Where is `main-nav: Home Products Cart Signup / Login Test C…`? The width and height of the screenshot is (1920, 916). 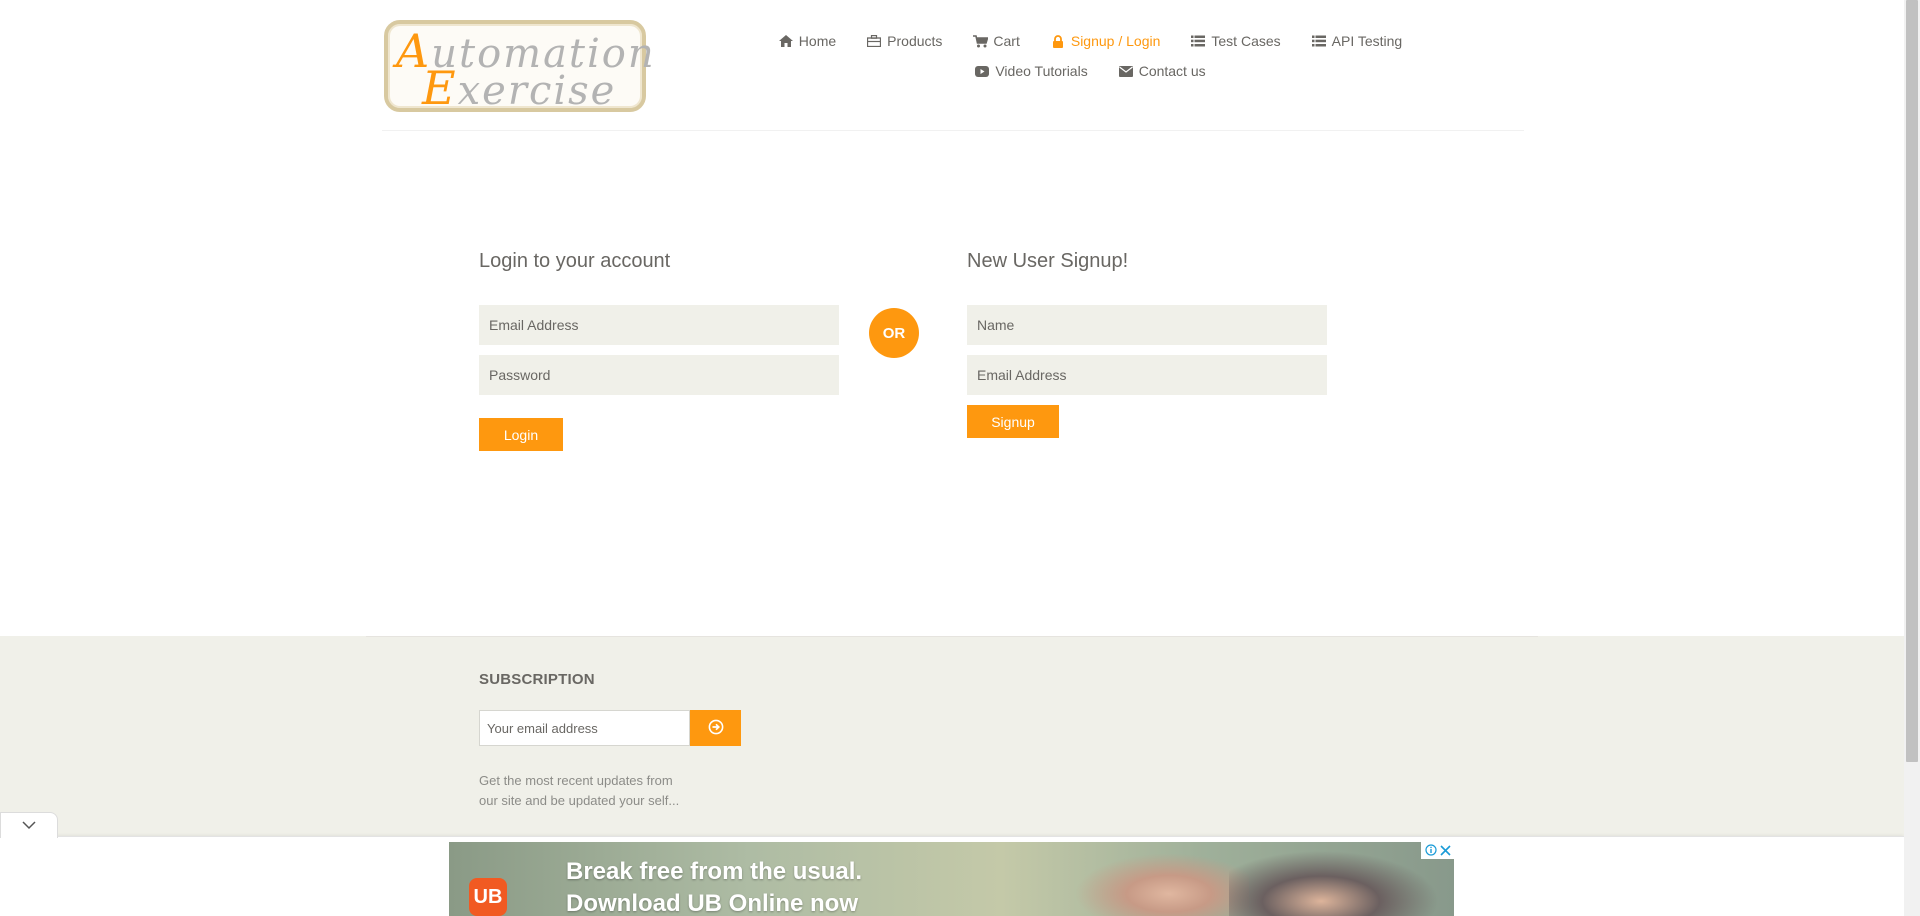 main-nav: Home Products Cart Signup / Login Test C… is located at coordinates (1090, 56).